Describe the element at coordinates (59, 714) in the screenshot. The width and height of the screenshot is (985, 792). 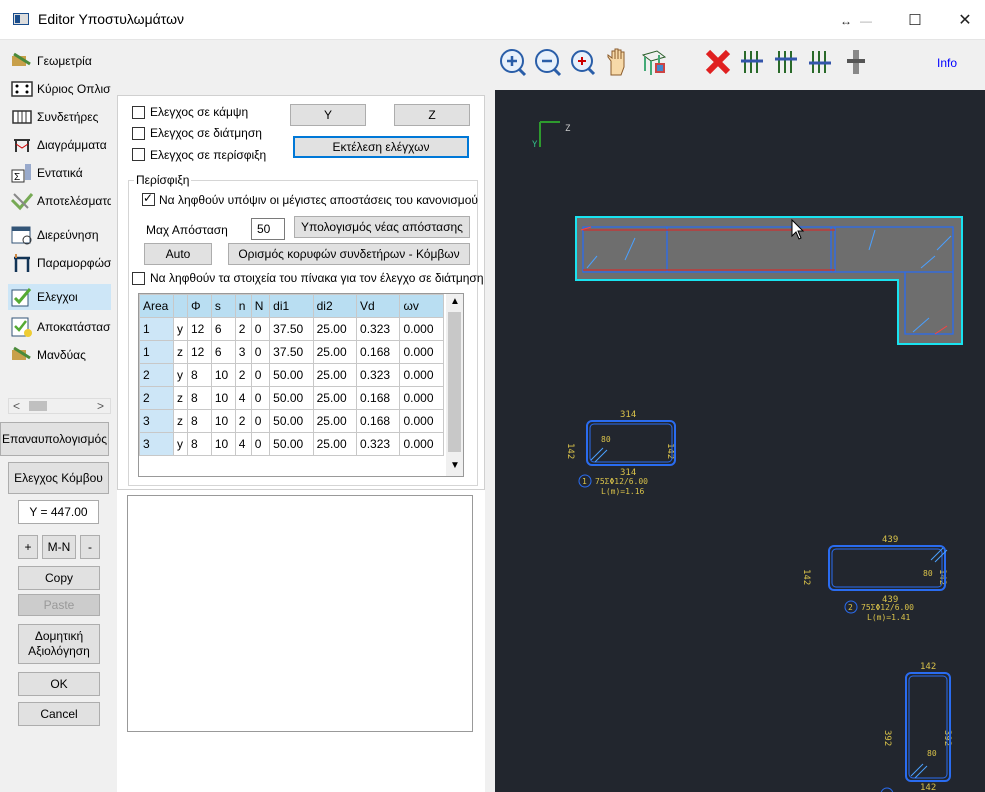
I see `cancel-button: Cancel` at that location.